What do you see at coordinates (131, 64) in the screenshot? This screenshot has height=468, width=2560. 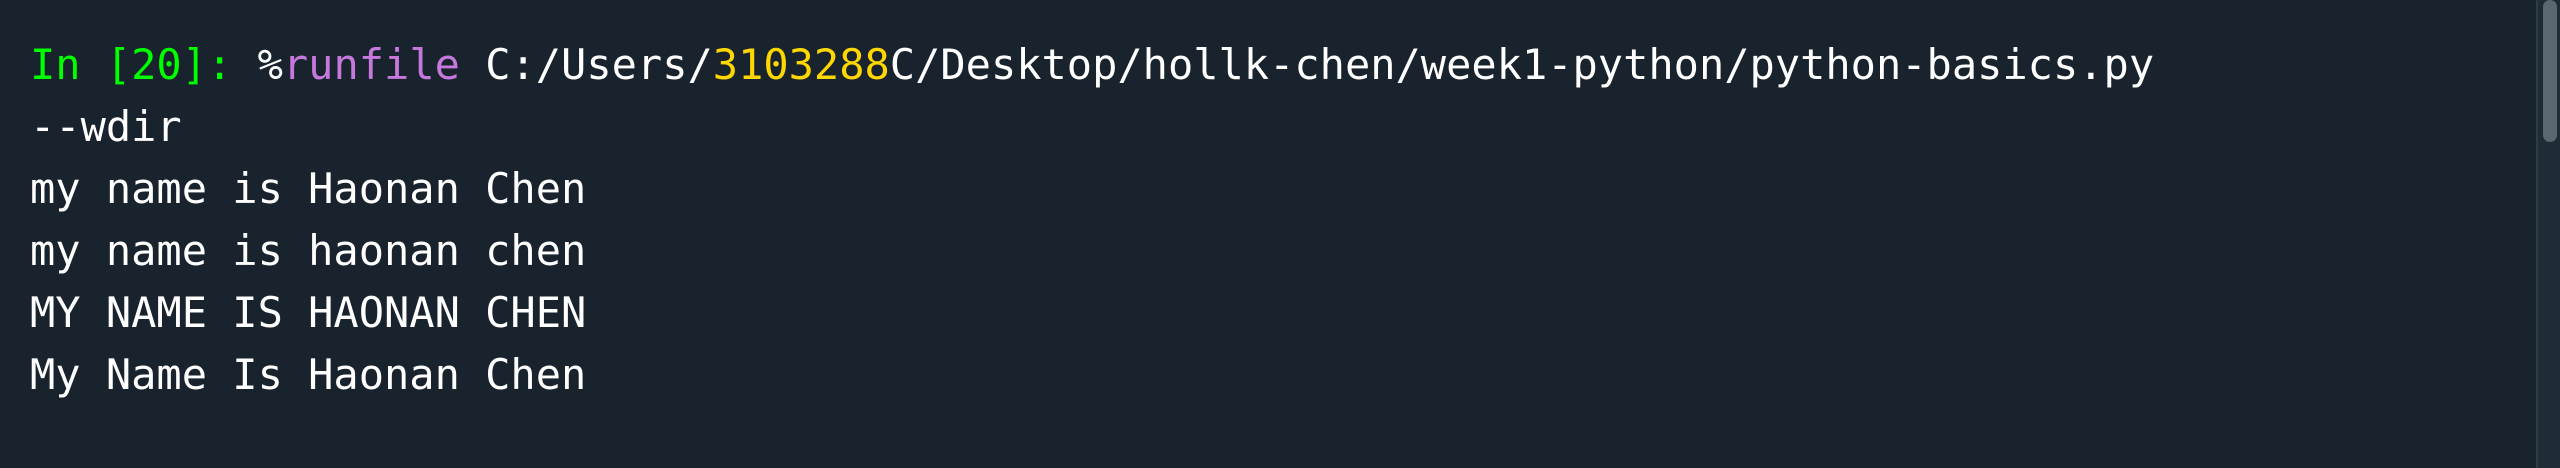 I see `input-prompt: In [20]:` at bounding box center [131, 64].